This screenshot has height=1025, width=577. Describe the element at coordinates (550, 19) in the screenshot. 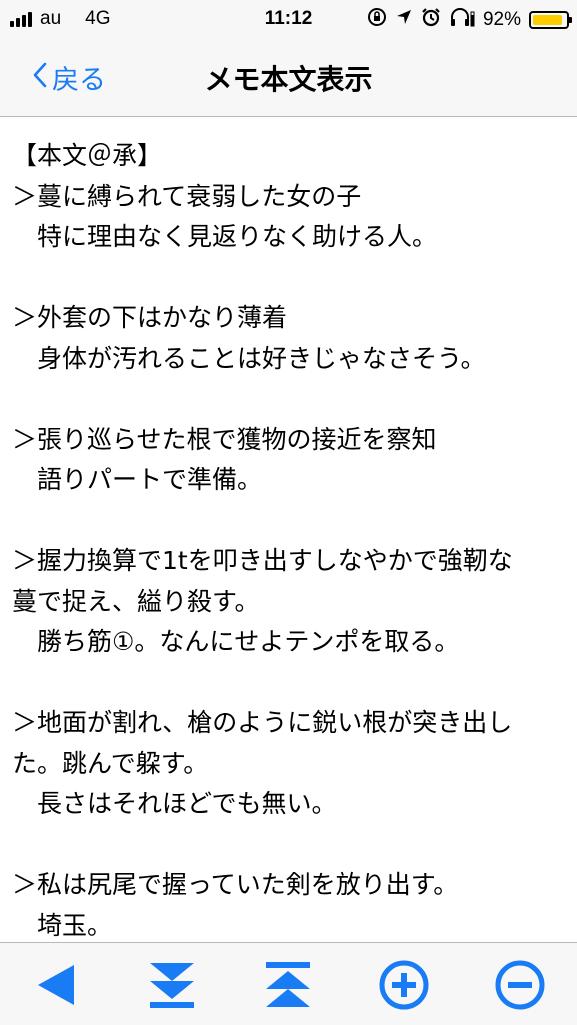

I see `battery-icon` at that location.